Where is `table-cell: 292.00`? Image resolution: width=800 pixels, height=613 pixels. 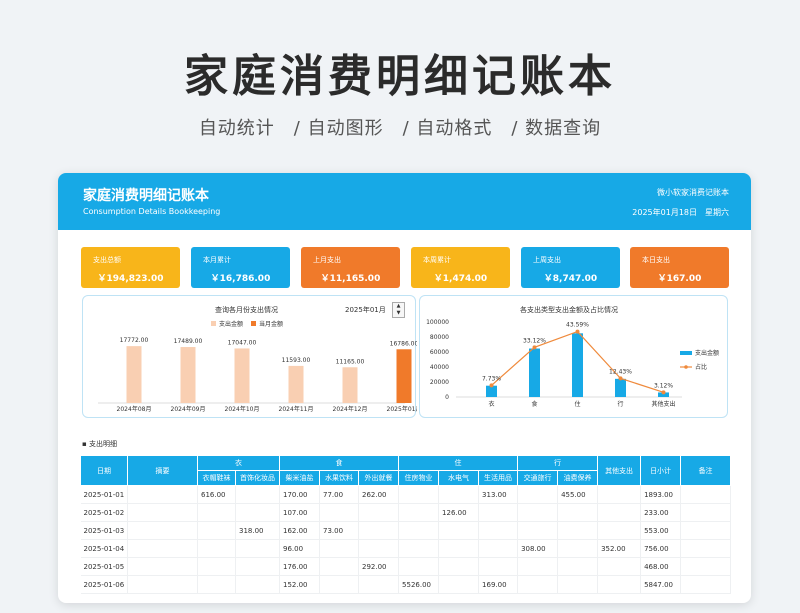 table-cell: 292.00 is located at coordinates (379, 566).